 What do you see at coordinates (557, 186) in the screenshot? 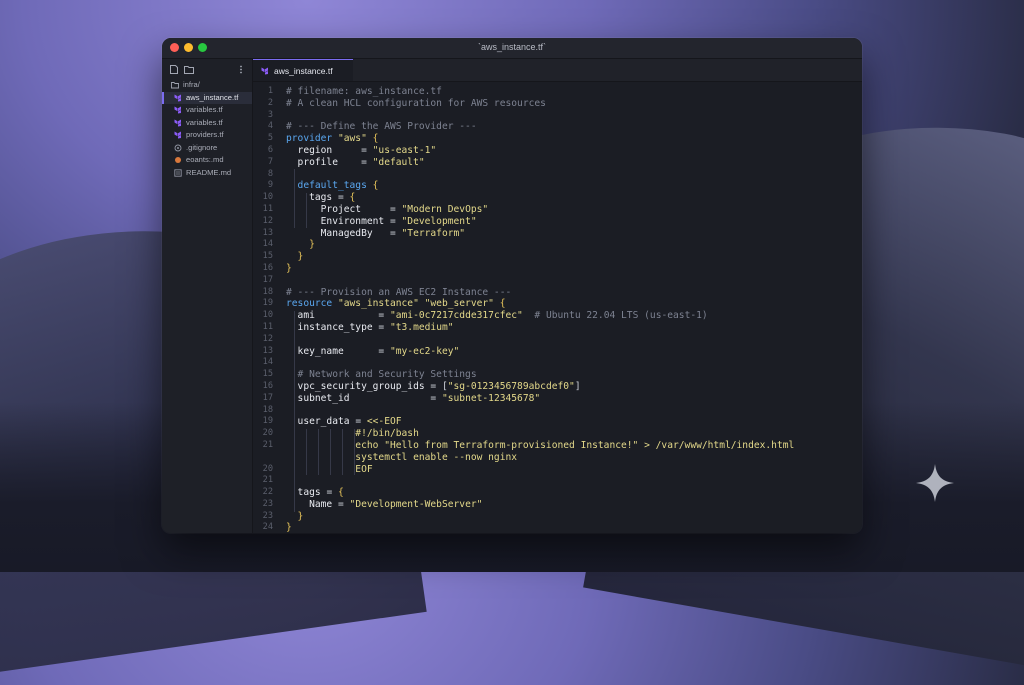
I see `code-line: 9 default_tags {` at bounding box center [557, 186].